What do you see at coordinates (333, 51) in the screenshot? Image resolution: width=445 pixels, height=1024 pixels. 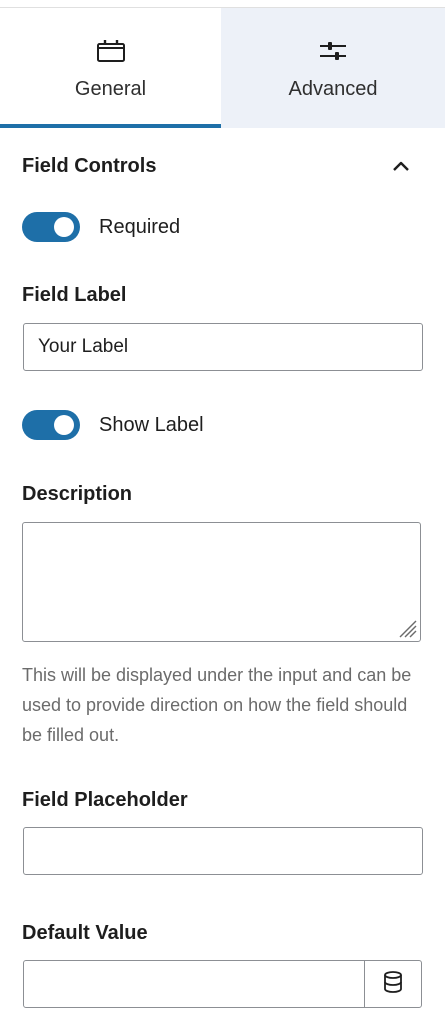 I see `sliders-icon` at bounding box center [333, 51].